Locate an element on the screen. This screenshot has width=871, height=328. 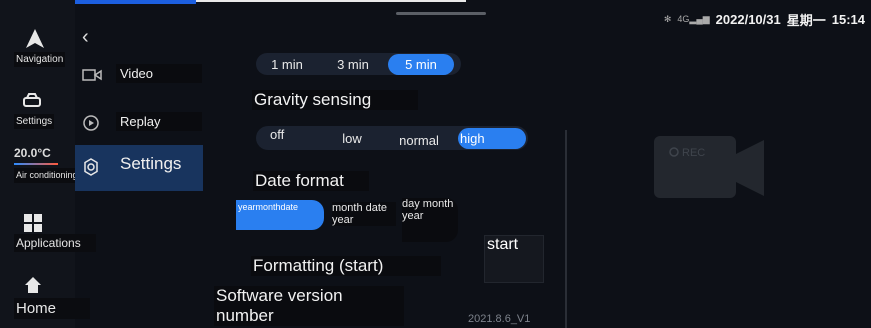
date-format-option-dmy: day month year is located at coordinates (430, 220).